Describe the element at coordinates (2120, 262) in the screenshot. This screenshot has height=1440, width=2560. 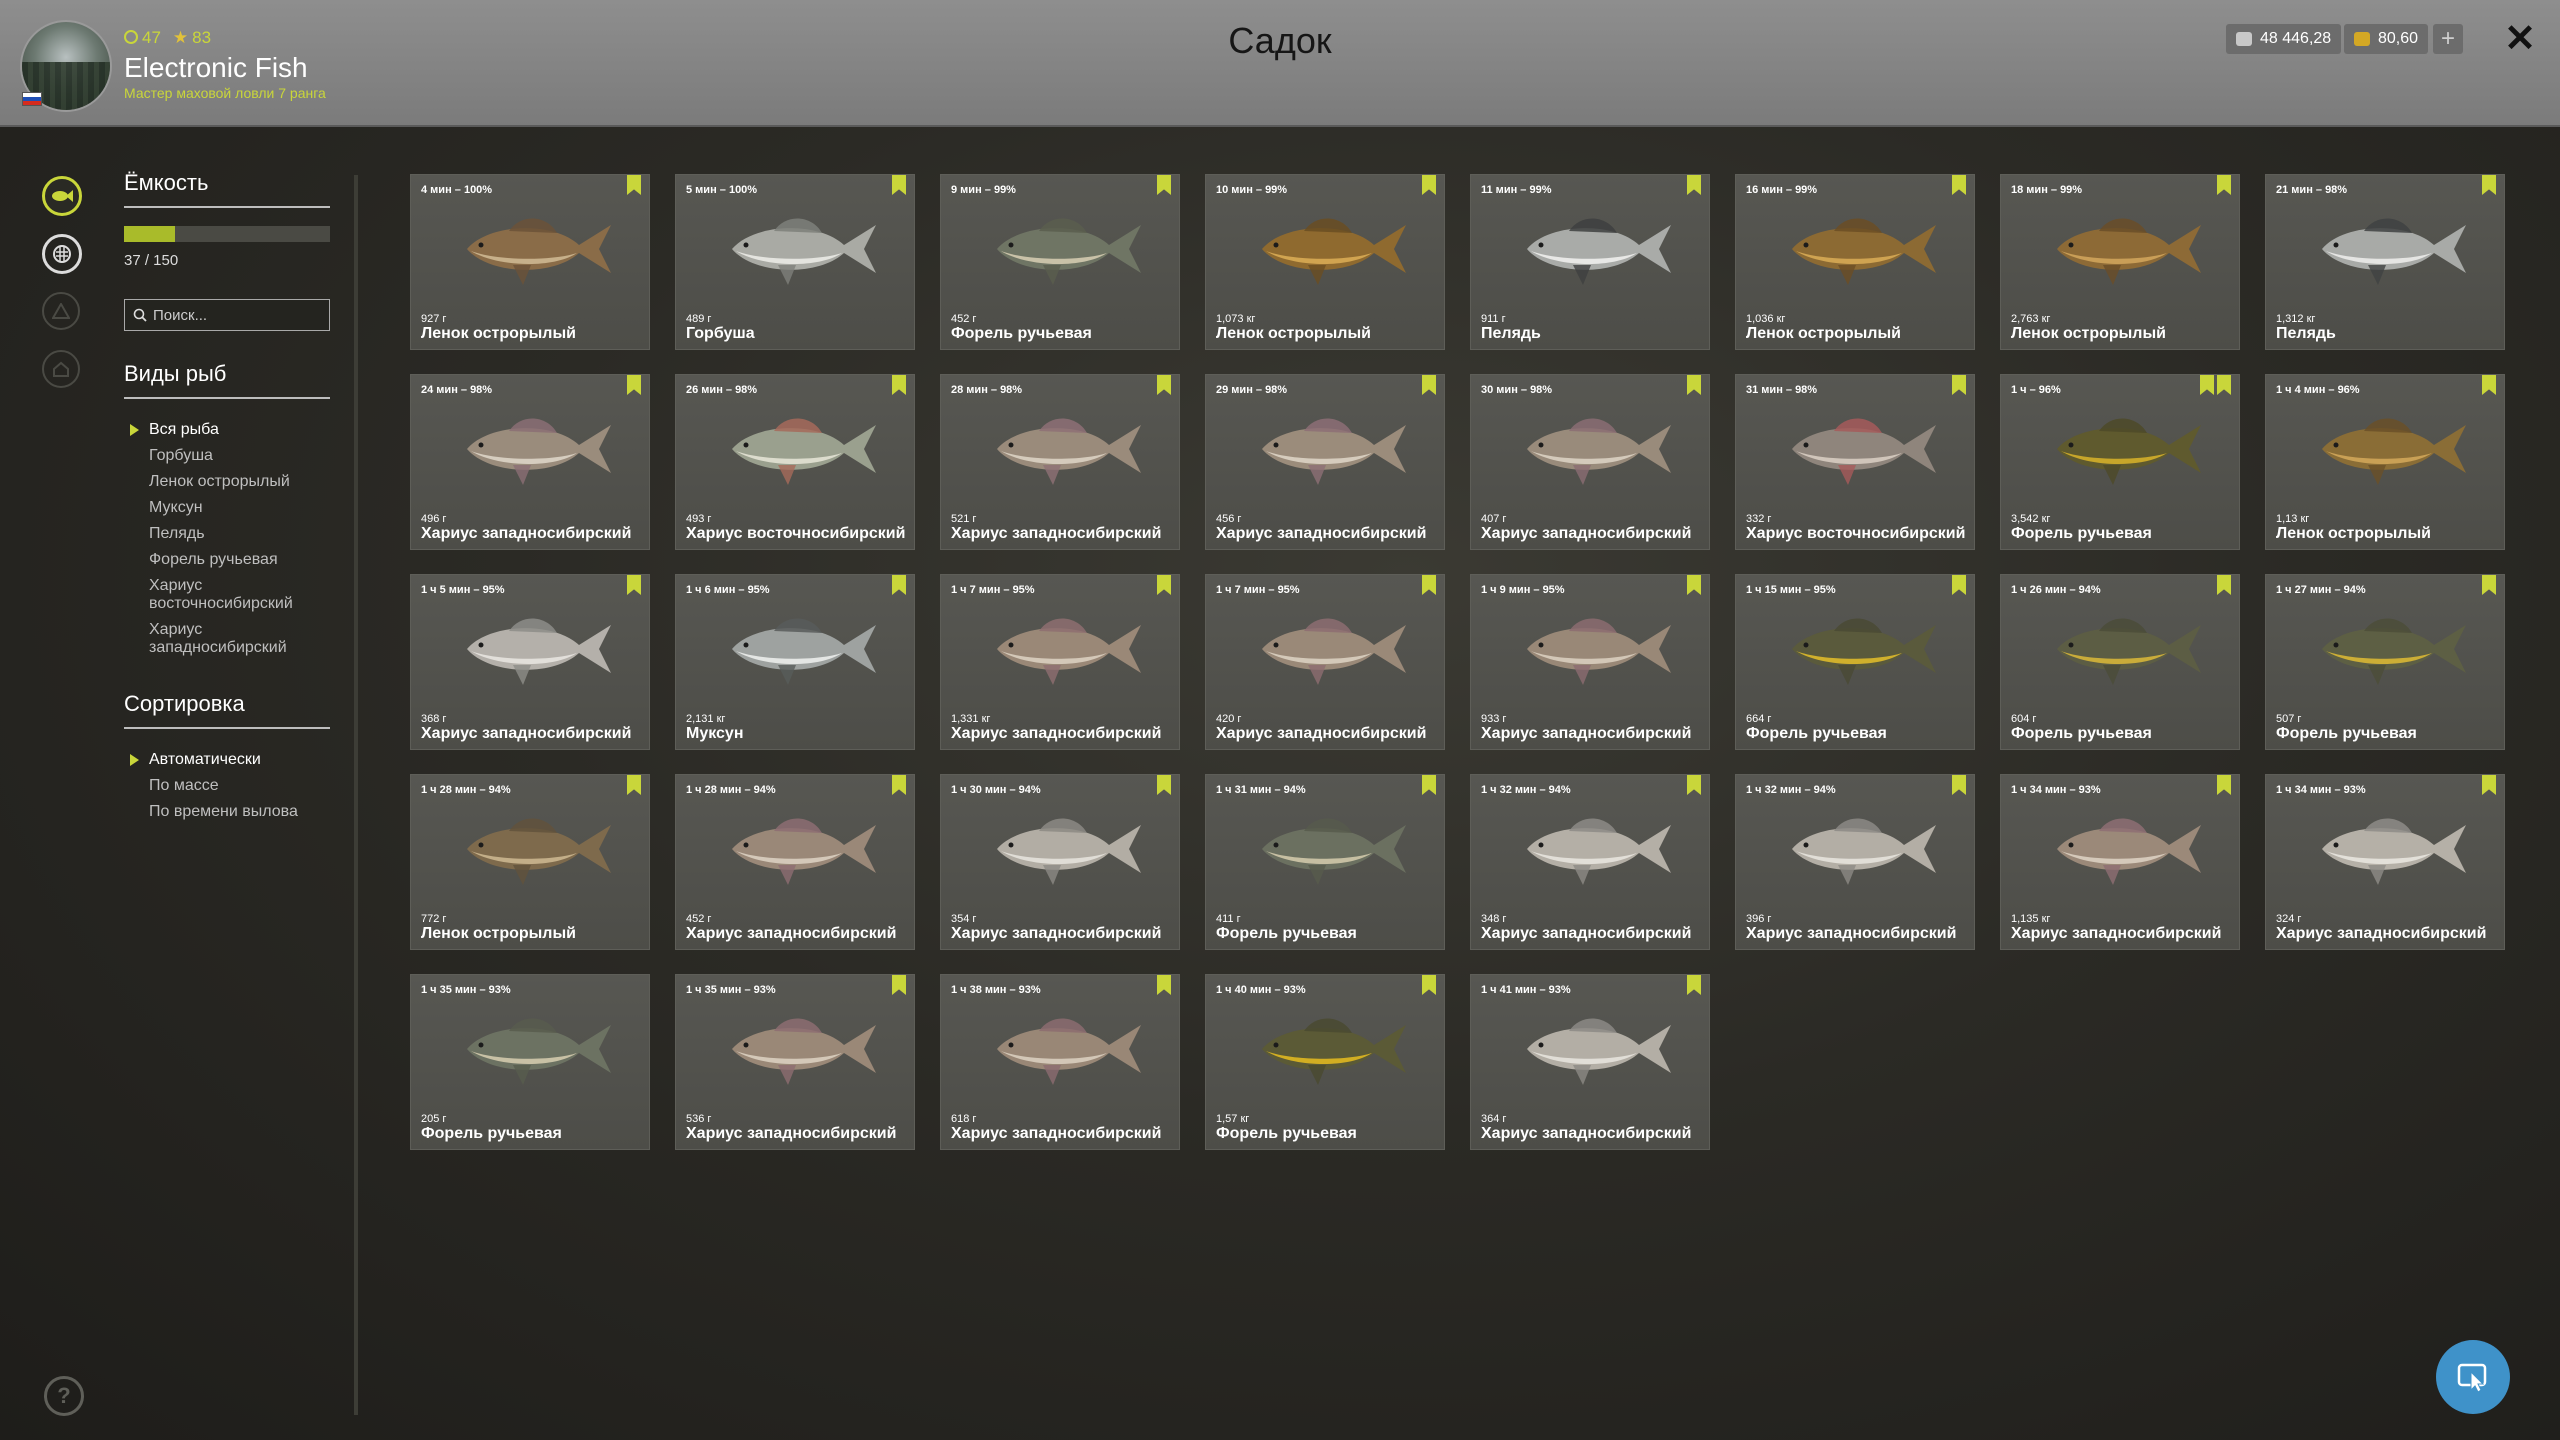
I see `fish-card: 18 мин – 99% 2,763 кг Ленок острорылый` at that location.